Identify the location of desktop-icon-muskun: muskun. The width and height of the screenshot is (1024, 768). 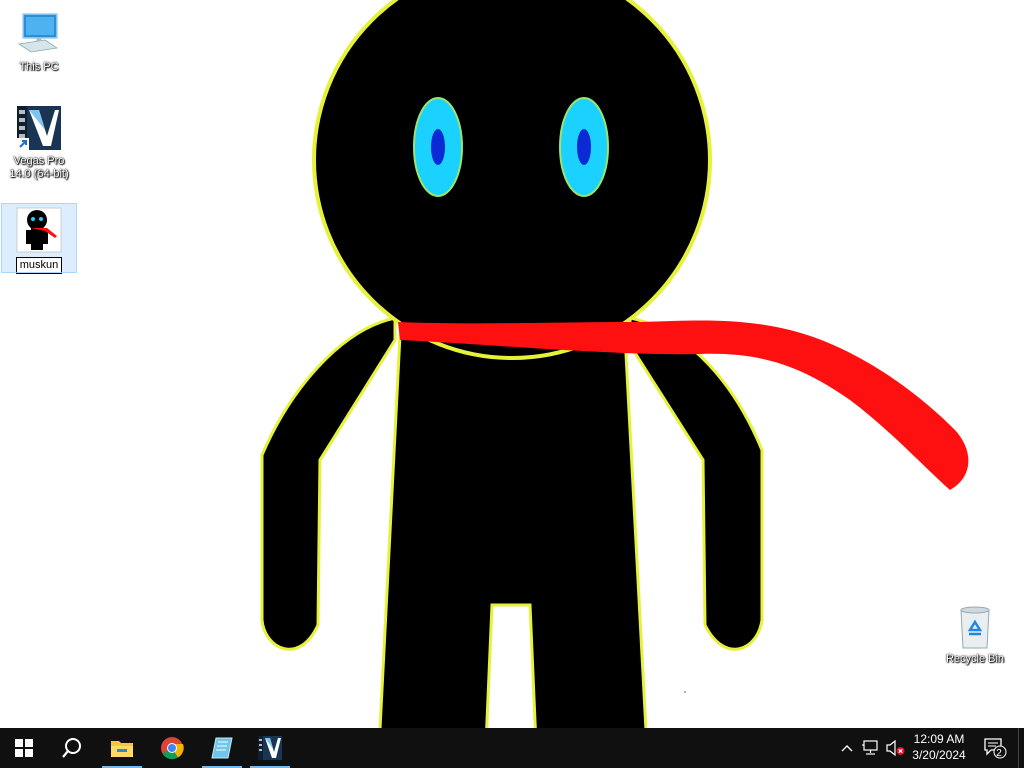
(39, 238).